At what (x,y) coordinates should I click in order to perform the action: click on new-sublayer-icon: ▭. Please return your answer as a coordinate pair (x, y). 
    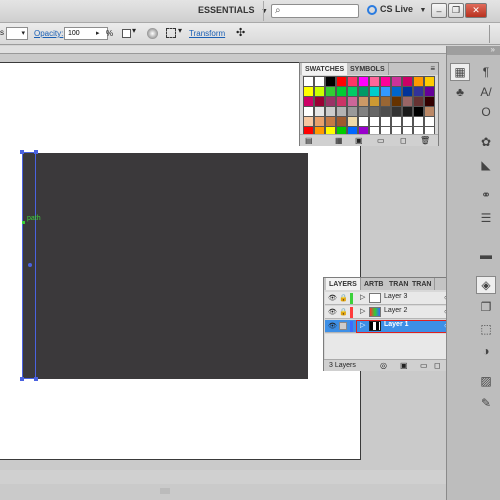
    Looking at the image, I should click on (424, 365).